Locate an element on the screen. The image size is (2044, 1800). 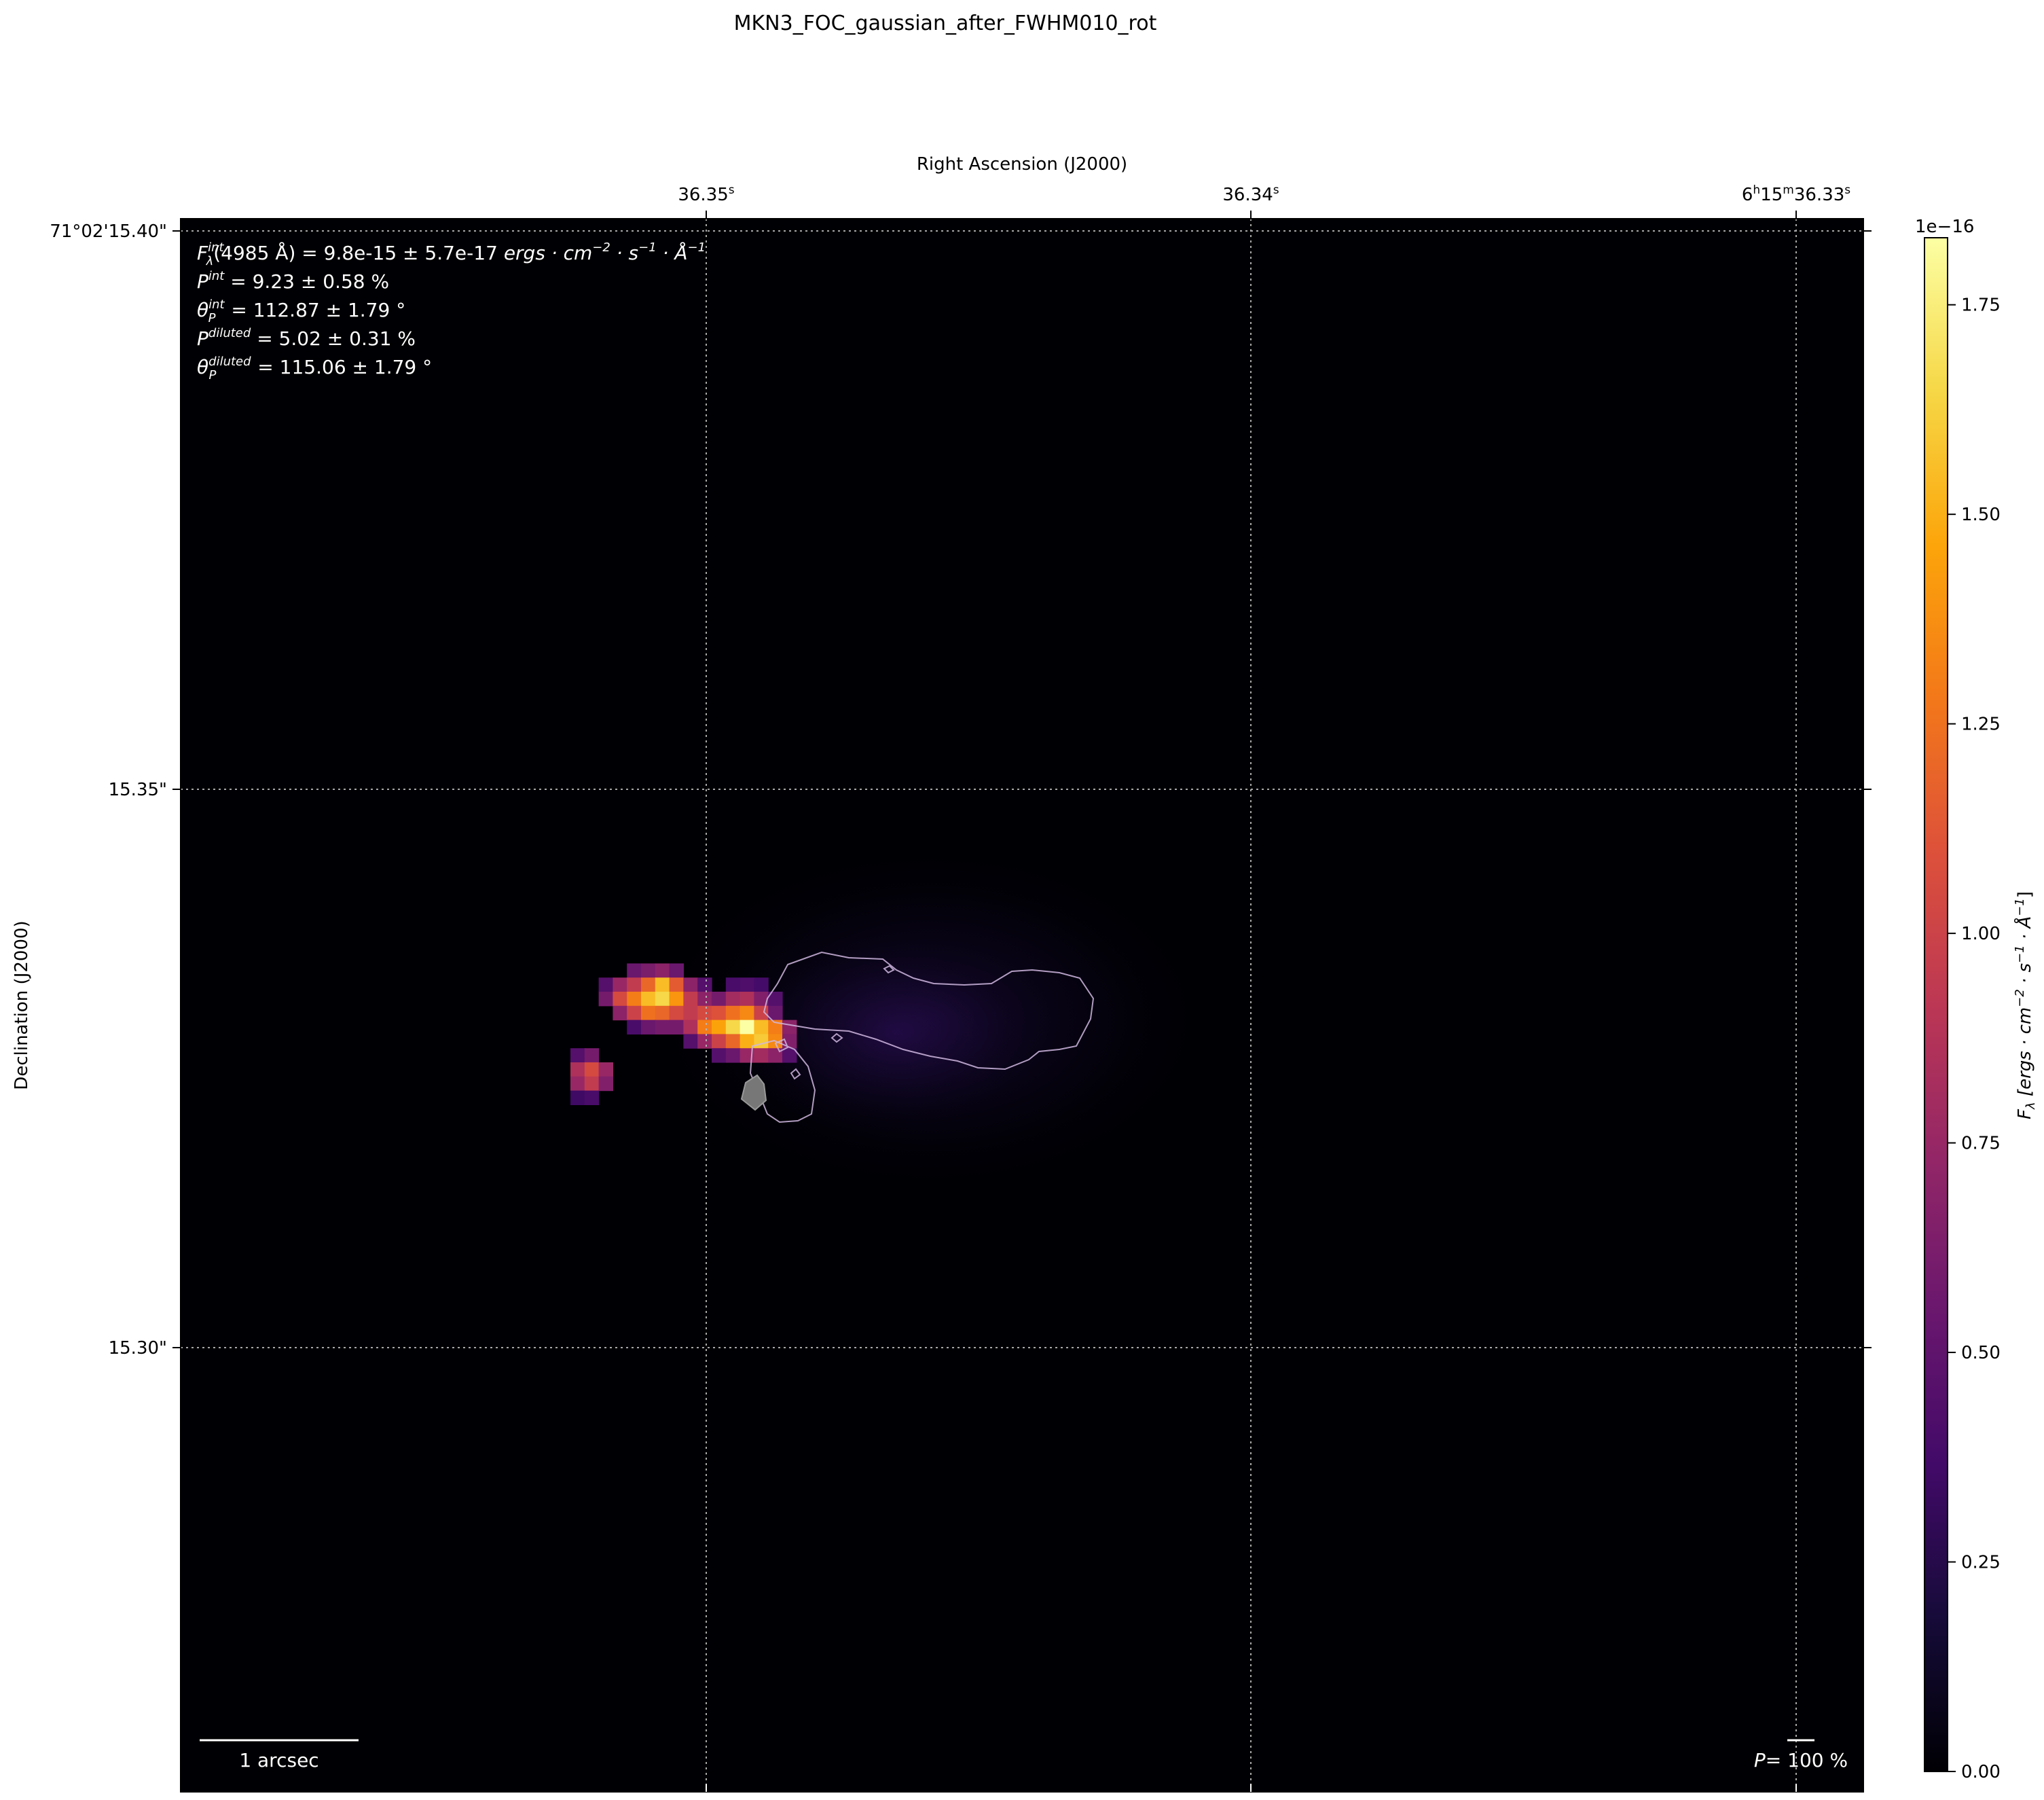
scale-bar-label: 1 arcsec is located at coordinates (278, 1760).